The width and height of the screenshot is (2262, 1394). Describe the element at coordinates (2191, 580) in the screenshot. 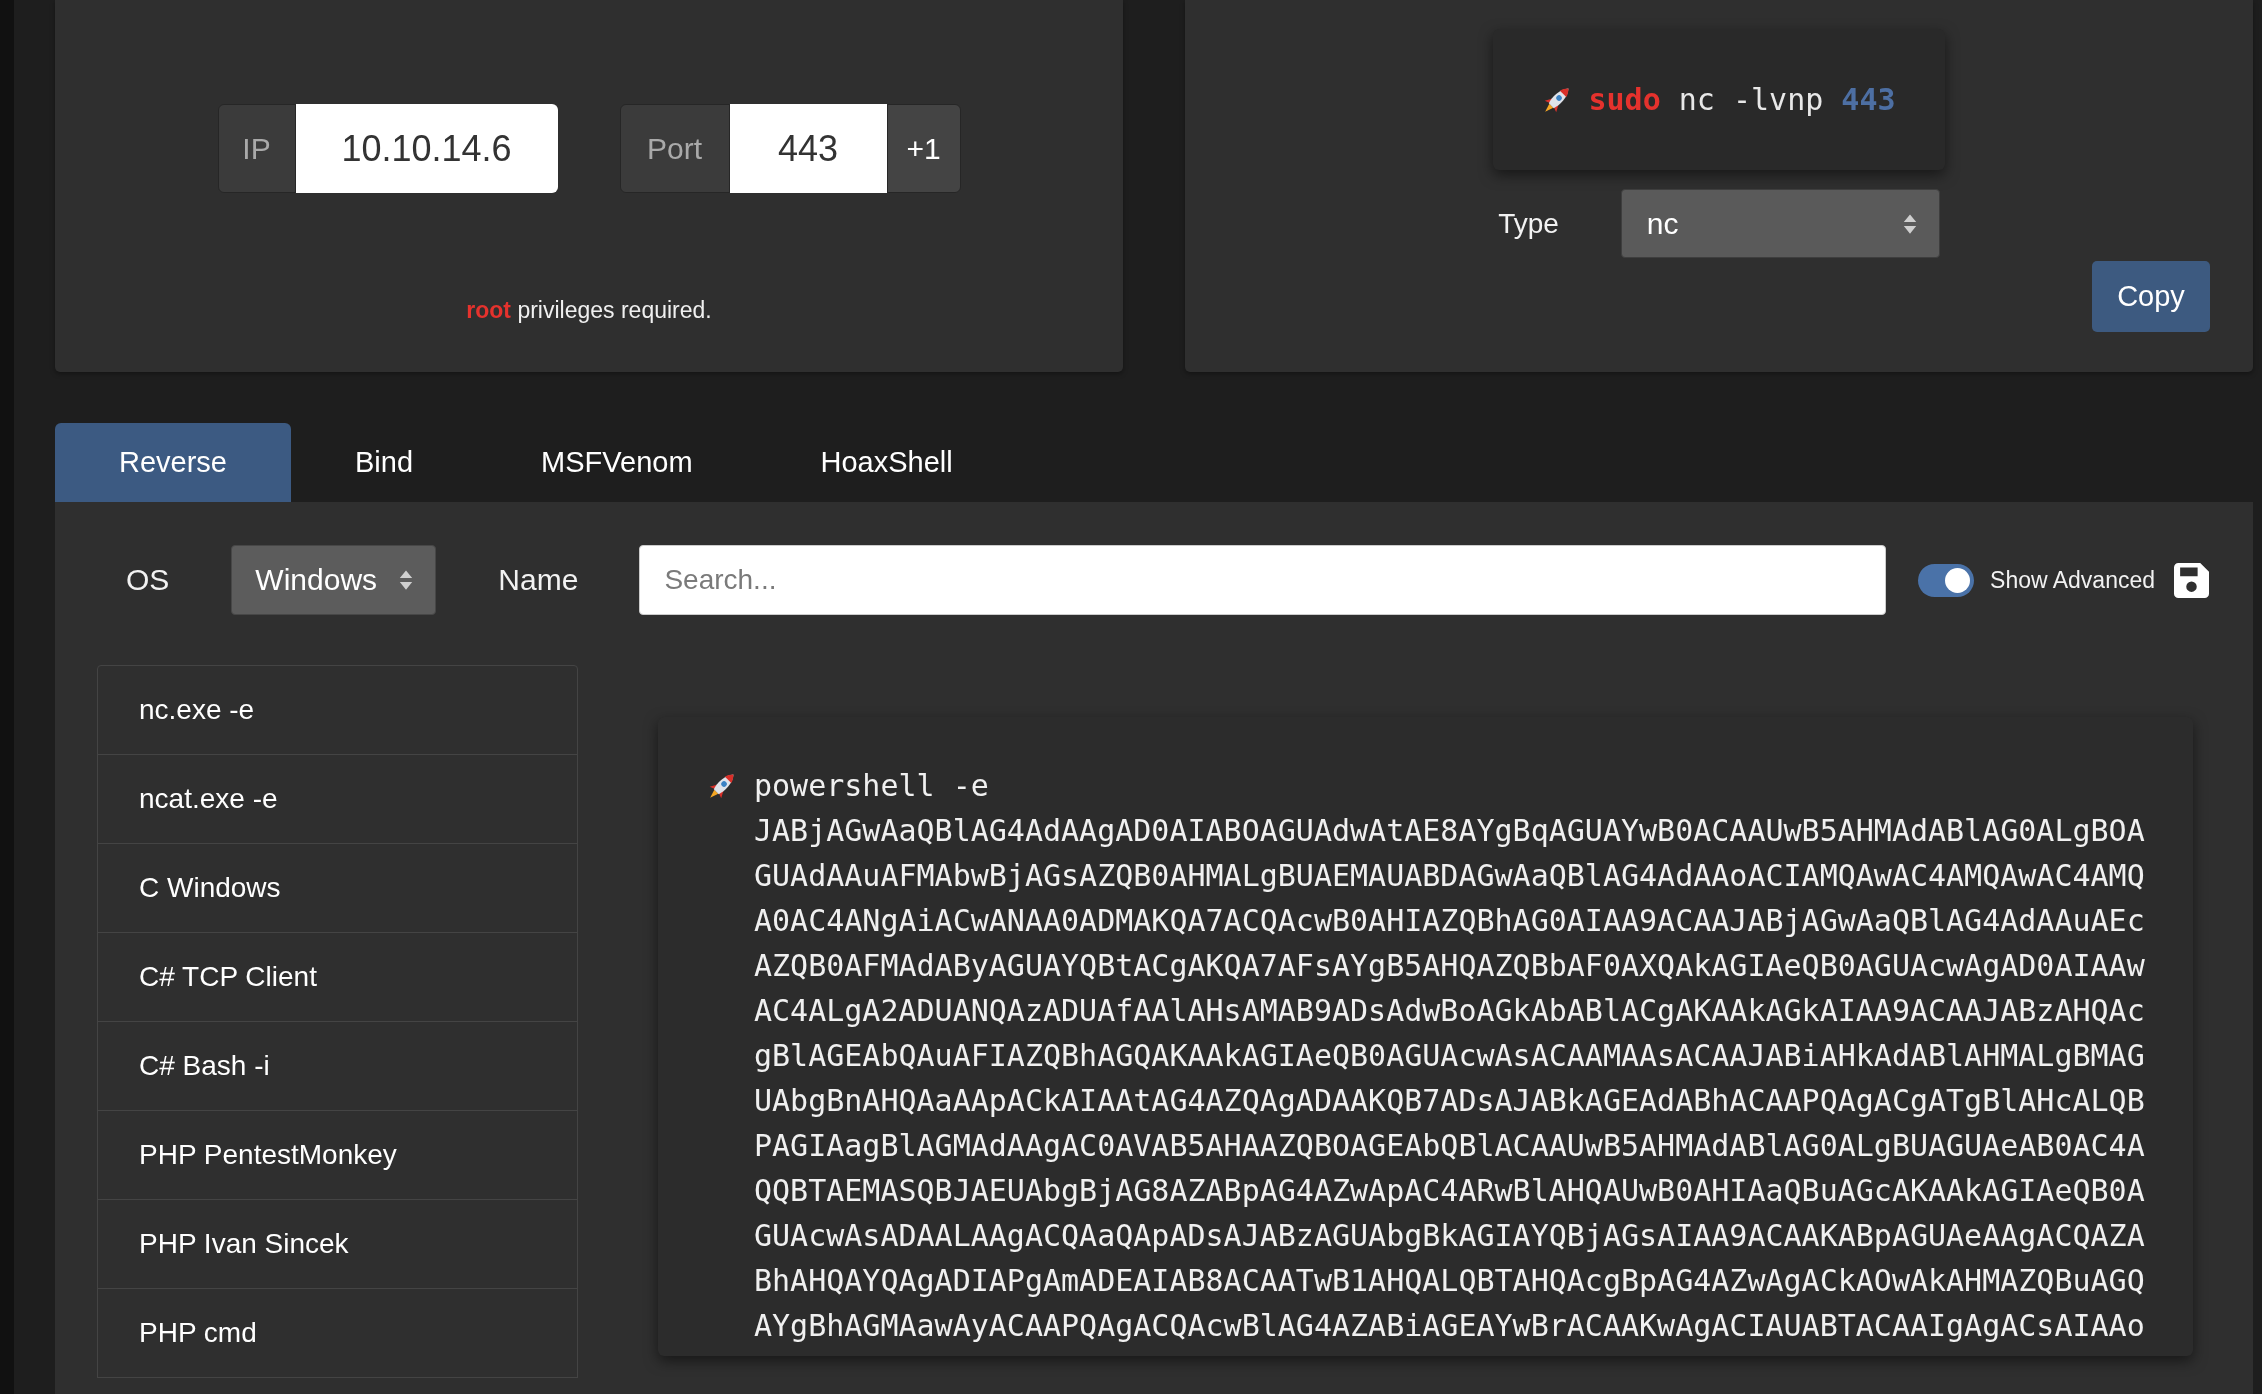

I see `save-icon` at that location.